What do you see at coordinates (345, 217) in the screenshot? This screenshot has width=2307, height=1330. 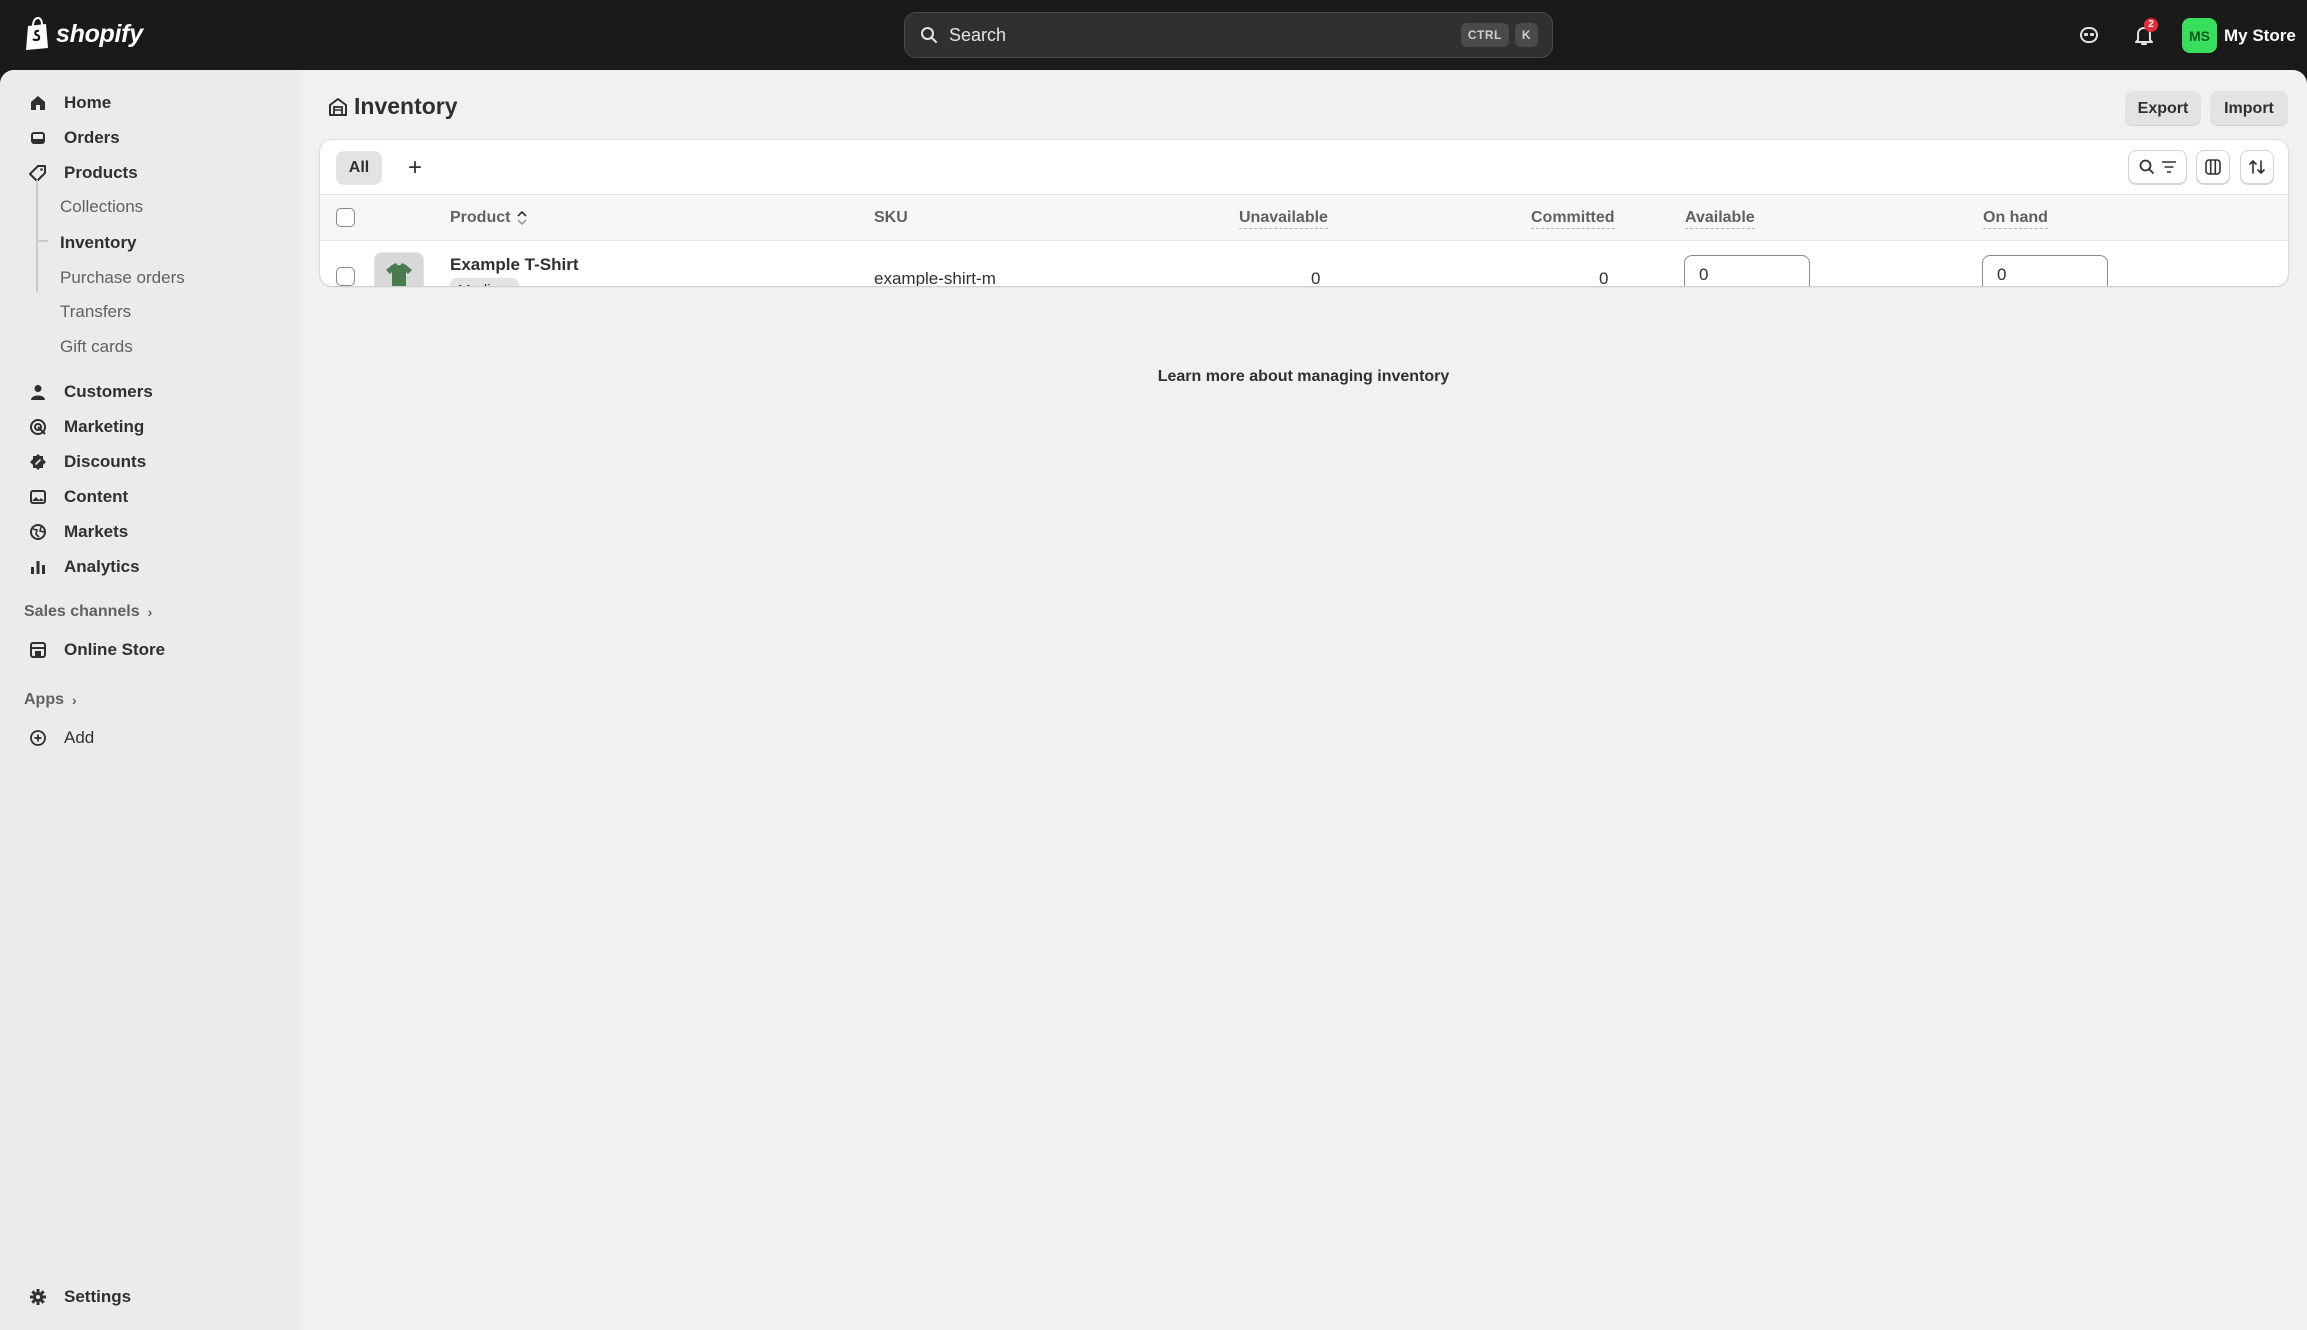 I see `select-all-checkbox` at bounding box center [345, 217].